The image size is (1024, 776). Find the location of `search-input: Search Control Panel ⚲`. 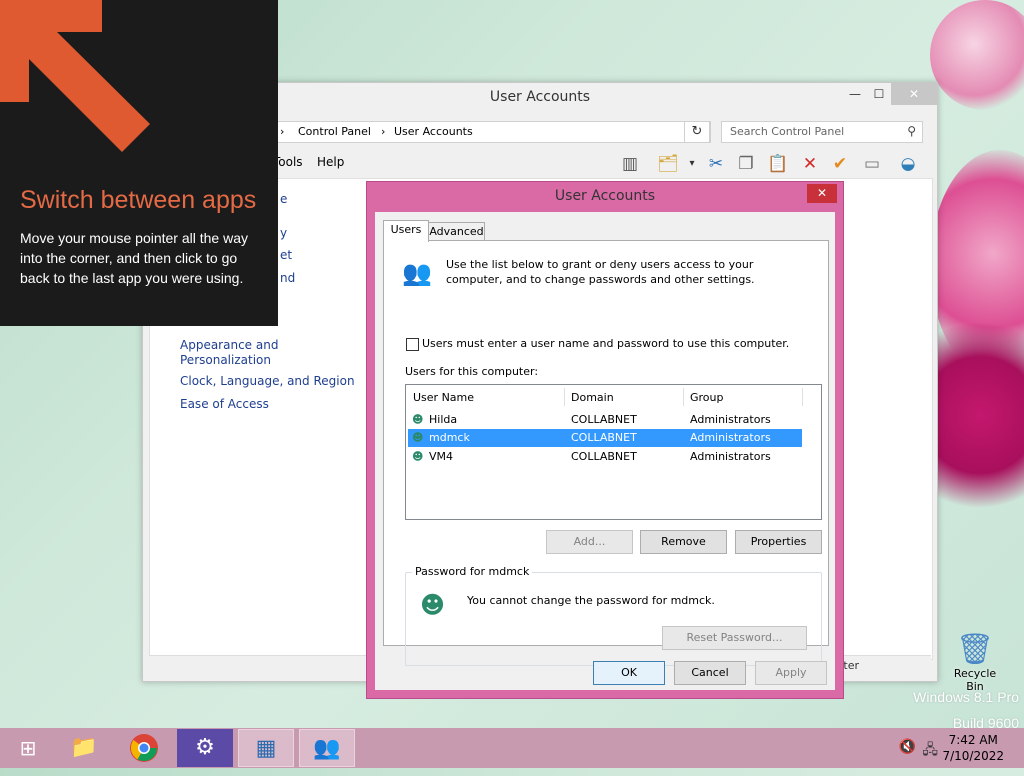

search-input: Search Control Panel ⚲ is located at coordinates (822, 132).